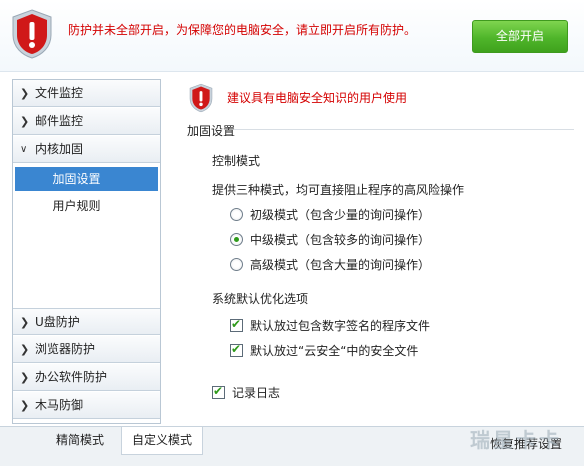  I want to click on sidebar-subitem-hardening-settings: 加固设置, so click(86, 179).